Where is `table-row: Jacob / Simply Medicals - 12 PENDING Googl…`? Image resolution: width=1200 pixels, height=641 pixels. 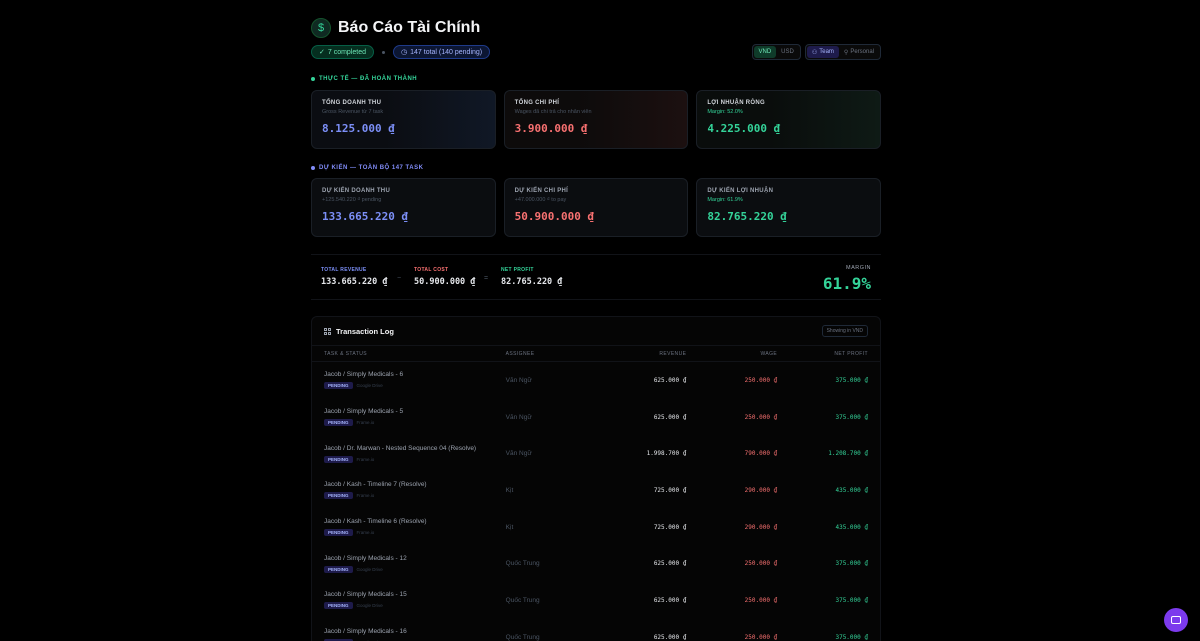 table-row: Jacob / Simply Medicals - 12 PENDING Googl… is located at coordinates (596, 563).